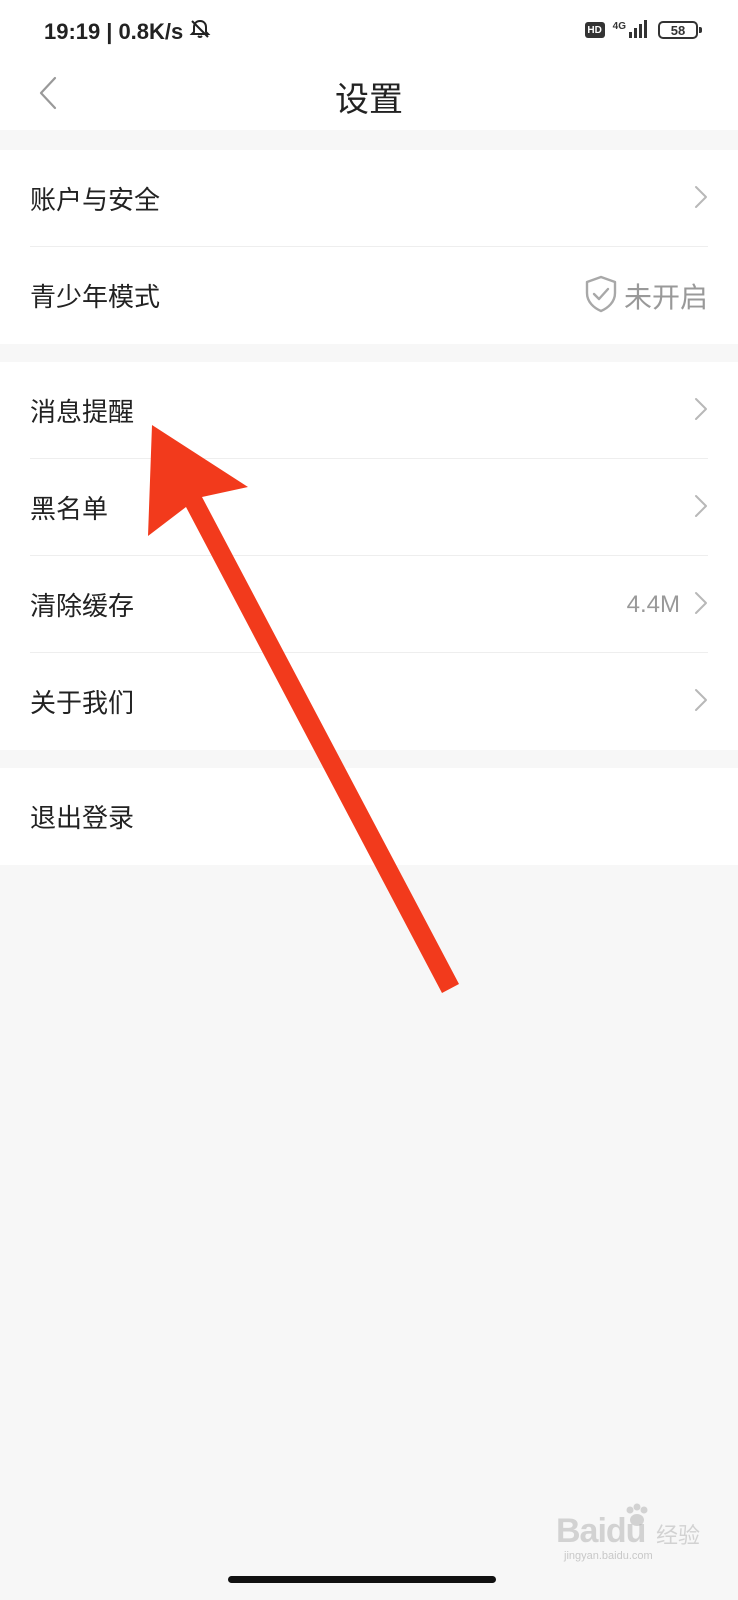  What do you see at coordinates (82, 607) in the screenshot?
I see `settings-item-label: 清除缓存` at bounding box center [82, 607].